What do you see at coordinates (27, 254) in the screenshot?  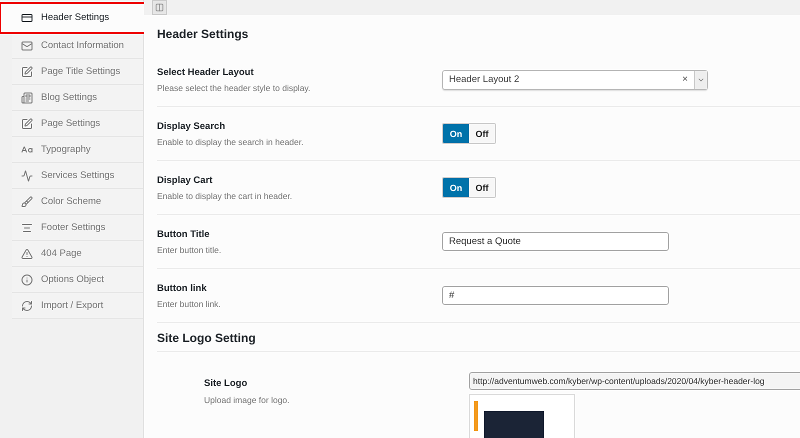 I see `warning-icon` at bounding box center [27, 254].